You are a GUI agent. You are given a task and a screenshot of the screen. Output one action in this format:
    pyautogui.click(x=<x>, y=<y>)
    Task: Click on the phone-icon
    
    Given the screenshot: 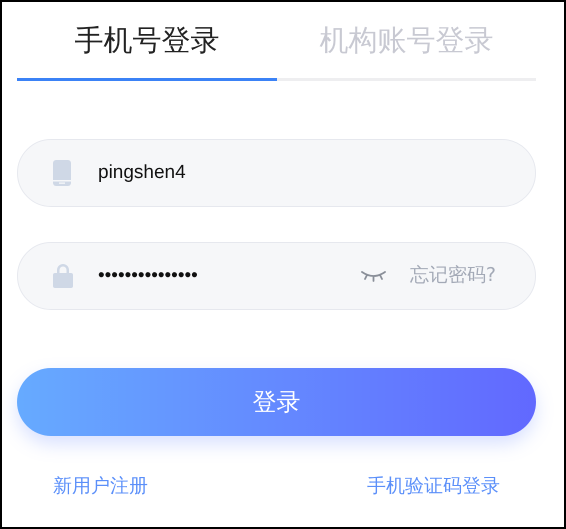 What is the action you would take?
    pyautogui.click(x=62, y=173)
    